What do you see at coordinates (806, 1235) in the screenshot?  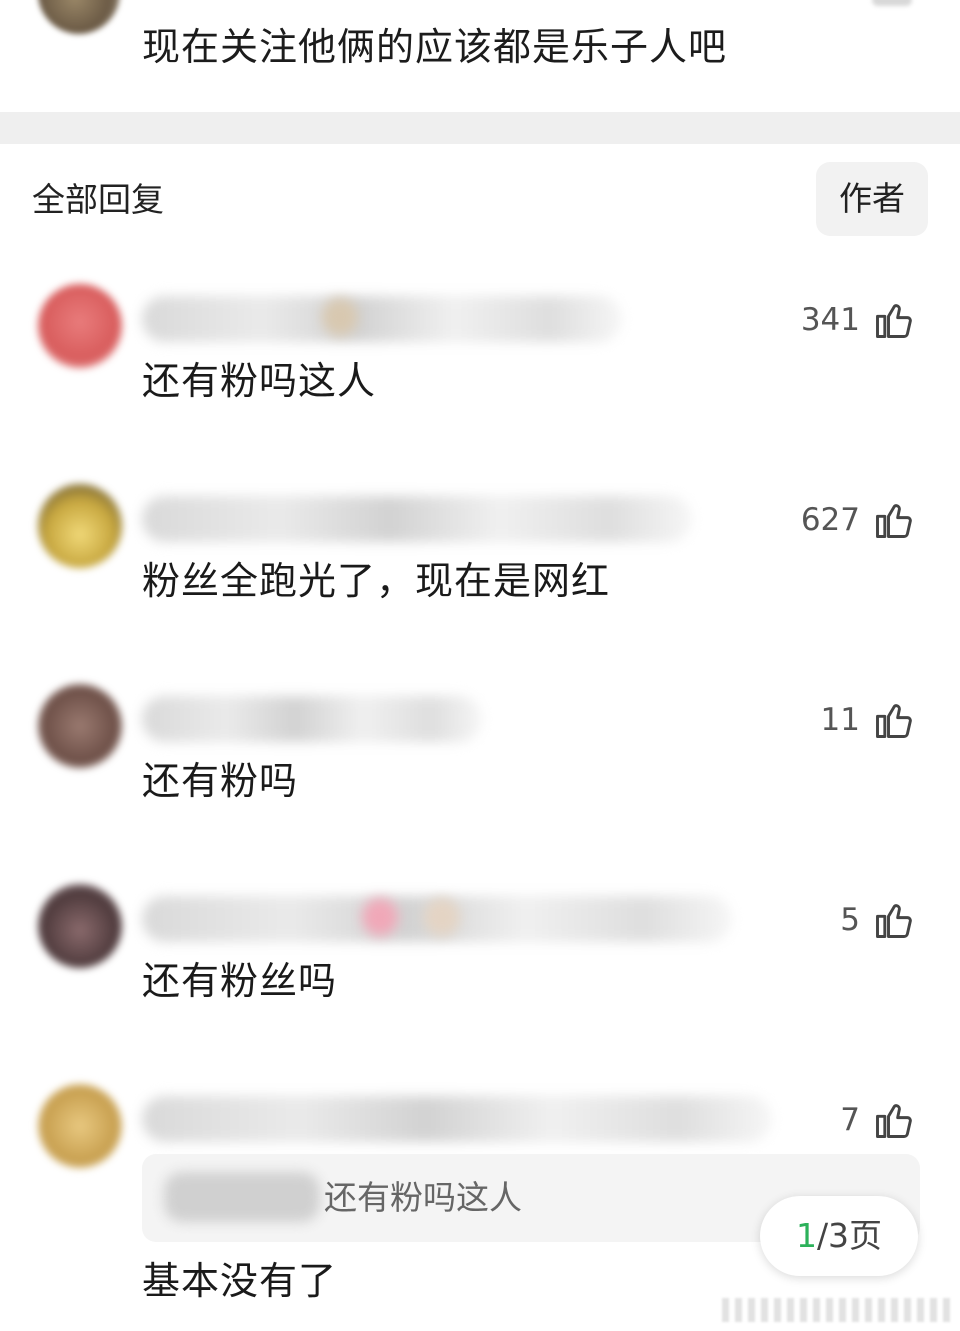 I see `page-current: 1` at bounding box center [806, 1235].